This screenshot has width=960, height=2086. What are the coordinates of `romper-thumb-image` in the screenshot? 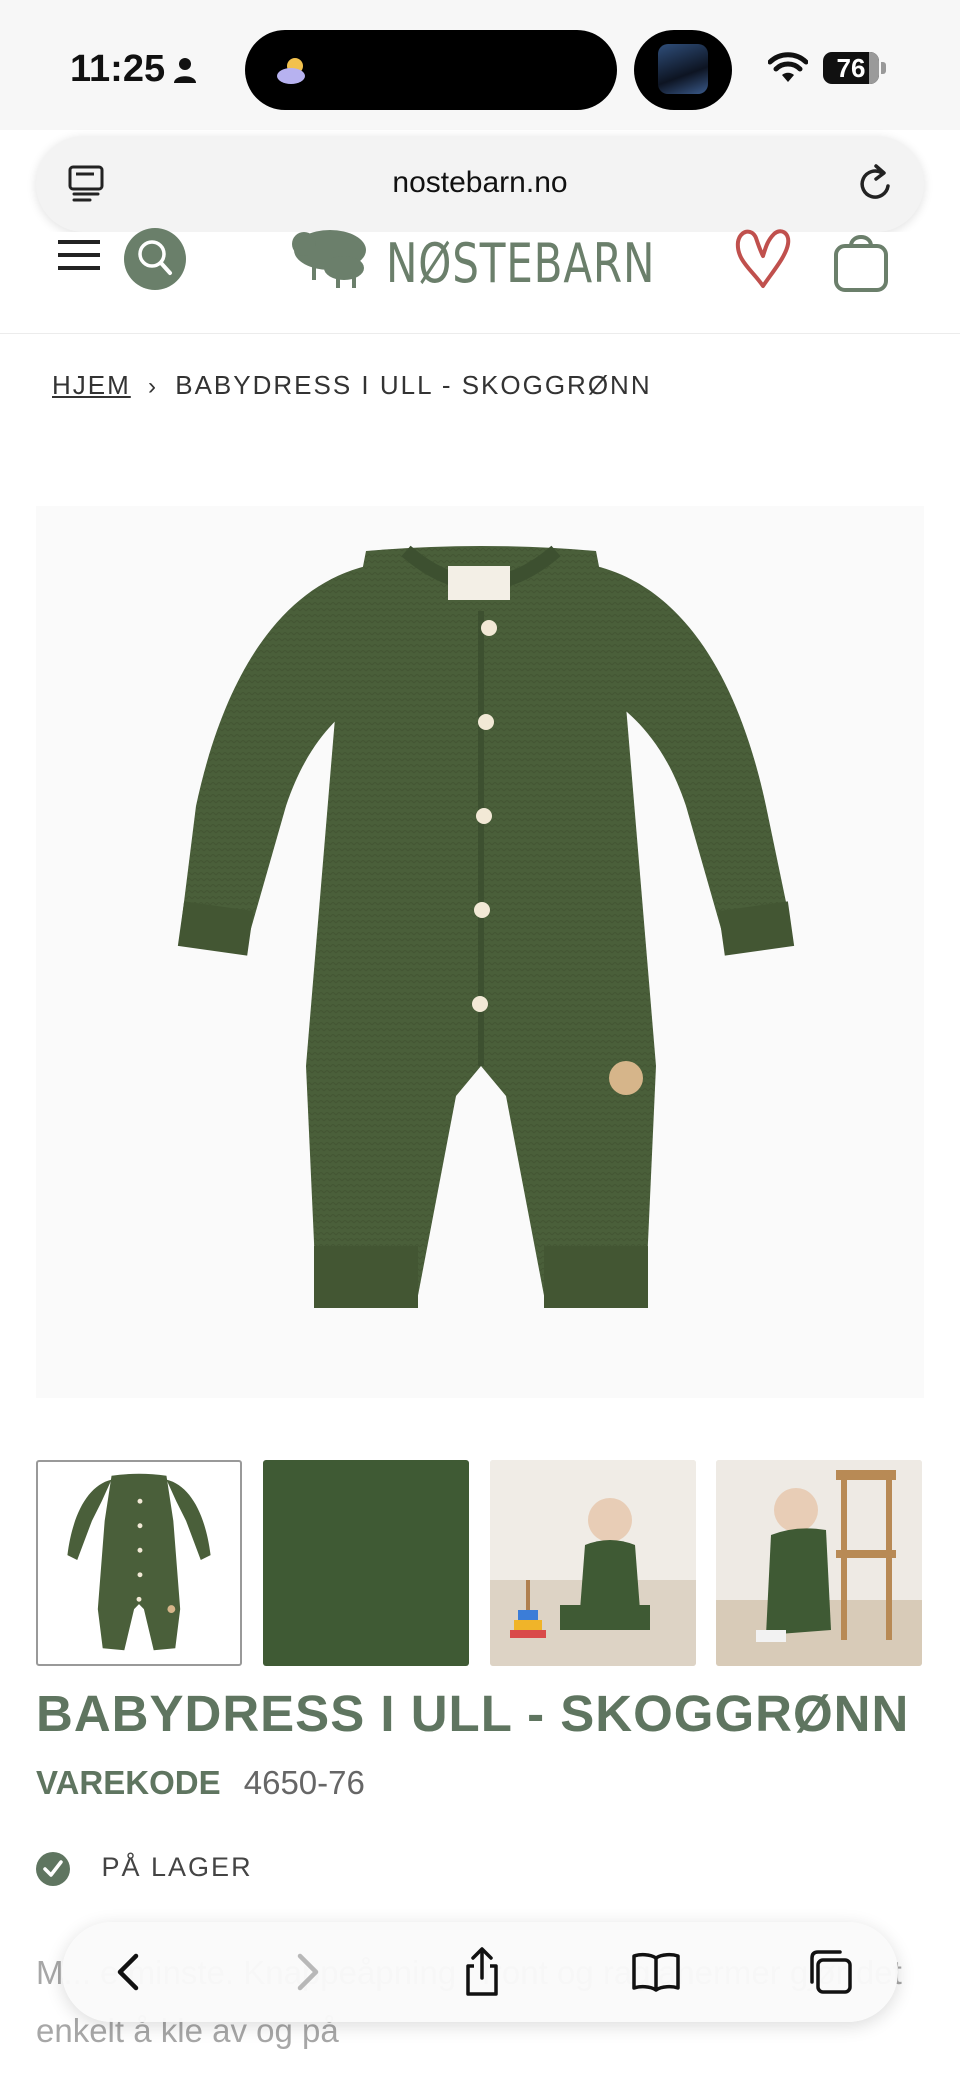 It's located at (139, 1562).